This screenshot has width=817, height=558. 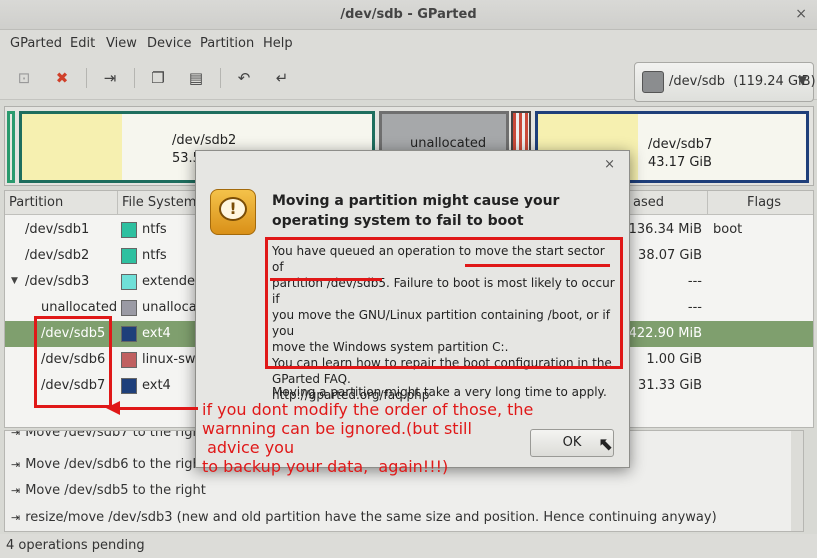 What do you see at coordinates (121, 43) in the screenshot?
I see `menu-view: View` at bounding box center [121, 43].